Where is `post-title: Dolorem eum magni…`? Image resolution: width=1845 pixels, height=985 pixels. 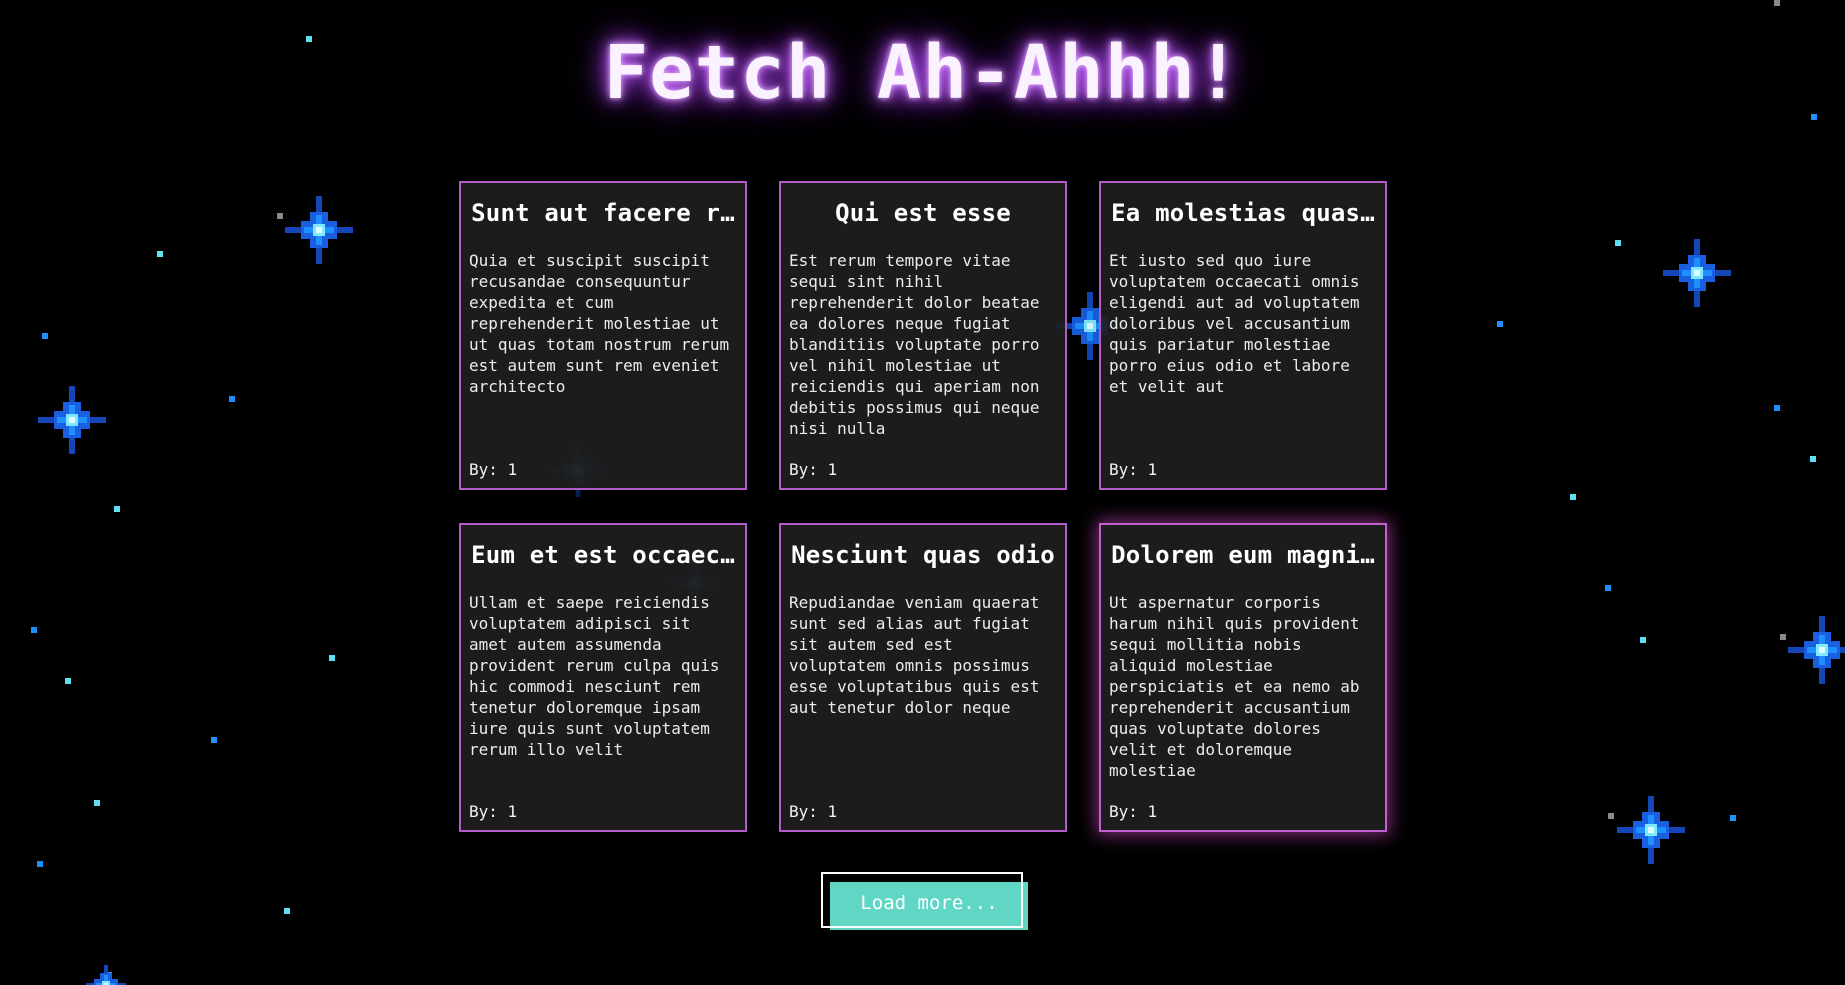
post-title: Dolorem eum magni… is located at coordinates (1243, 555).